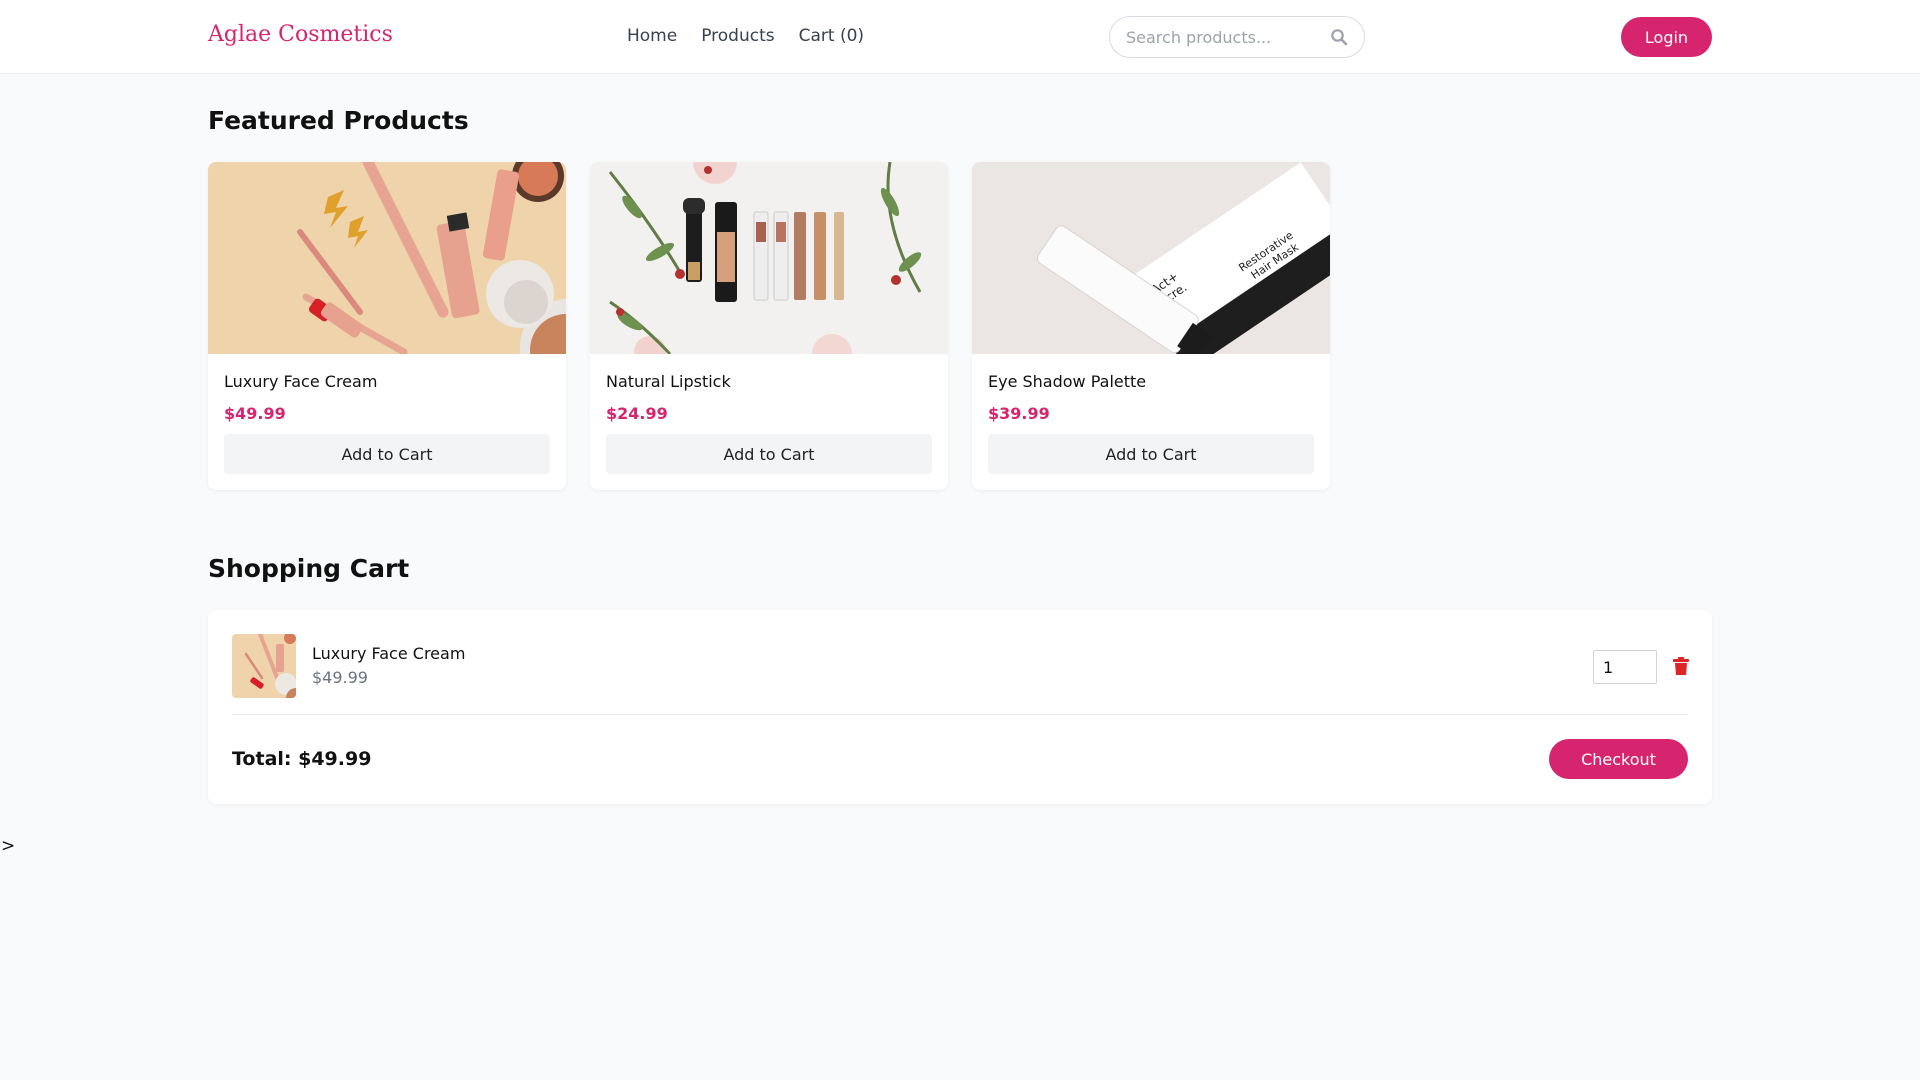 The height and width of the screenshot is (1080, 1920). What do you see at coordinates (340, 677) in the screenshot?
I see `cart-item-price: $49.99` at bounding box center [340, 677].